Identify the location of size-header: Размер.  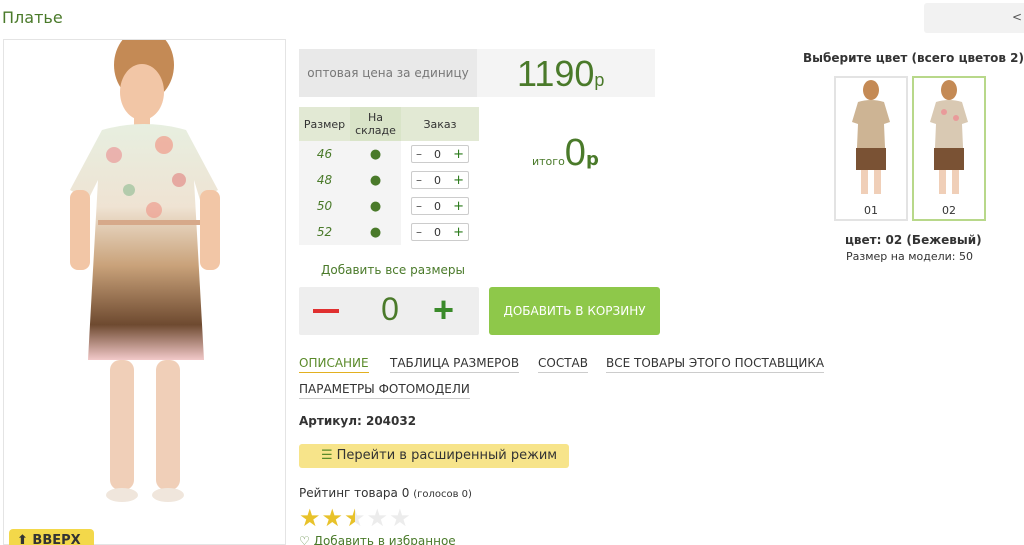
(324, 124).